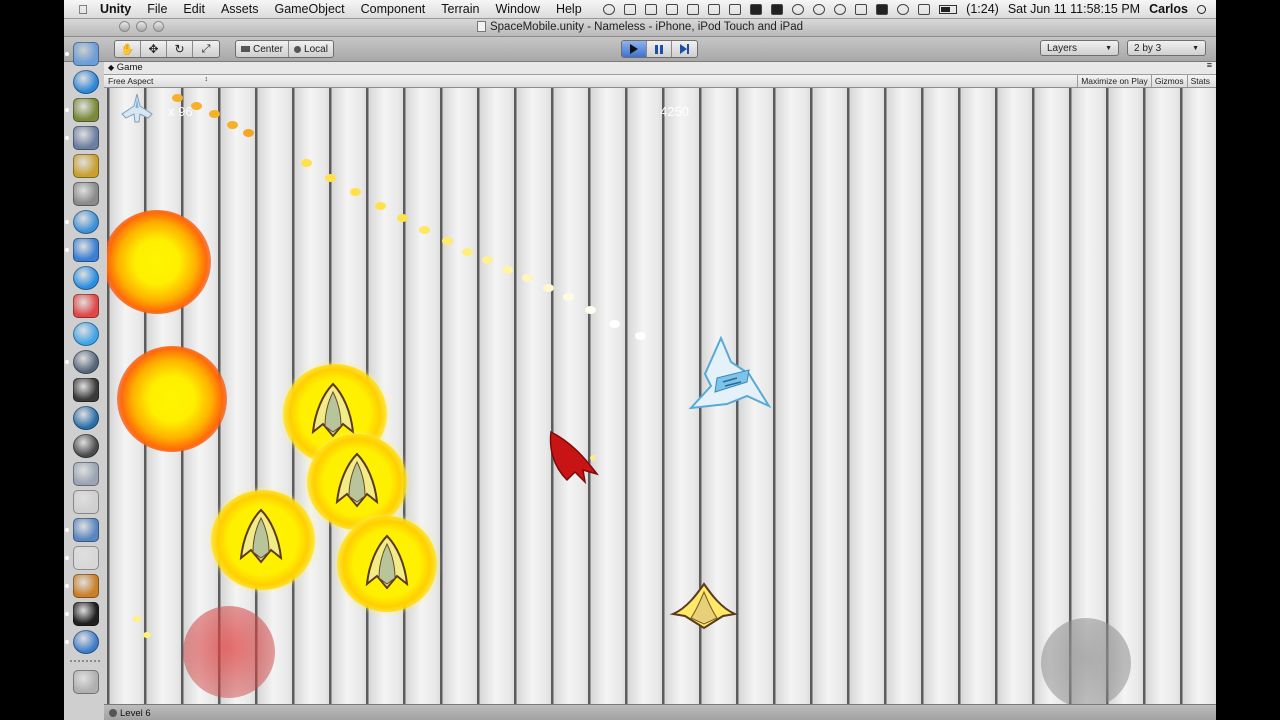 The image size is (1280, 720). What do you see at coordinates (86, 82) in the screenshot?
I see `app-store-icon` at bounding box center [86, 82].